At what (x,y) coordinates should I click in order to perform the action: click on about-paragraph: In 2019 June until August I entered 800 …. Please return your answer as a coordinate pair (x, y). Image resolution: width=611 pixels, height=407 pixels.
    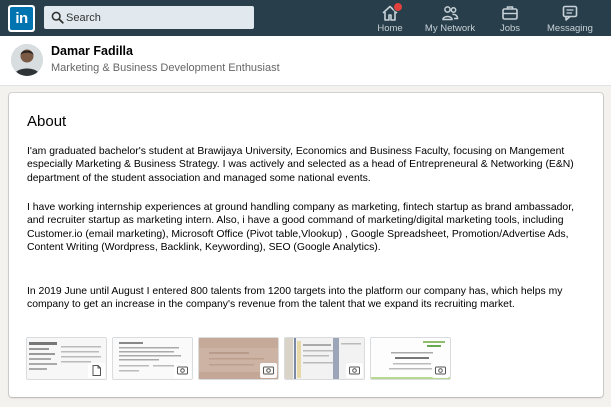
    Looking at the image, I should click on (295, 298).